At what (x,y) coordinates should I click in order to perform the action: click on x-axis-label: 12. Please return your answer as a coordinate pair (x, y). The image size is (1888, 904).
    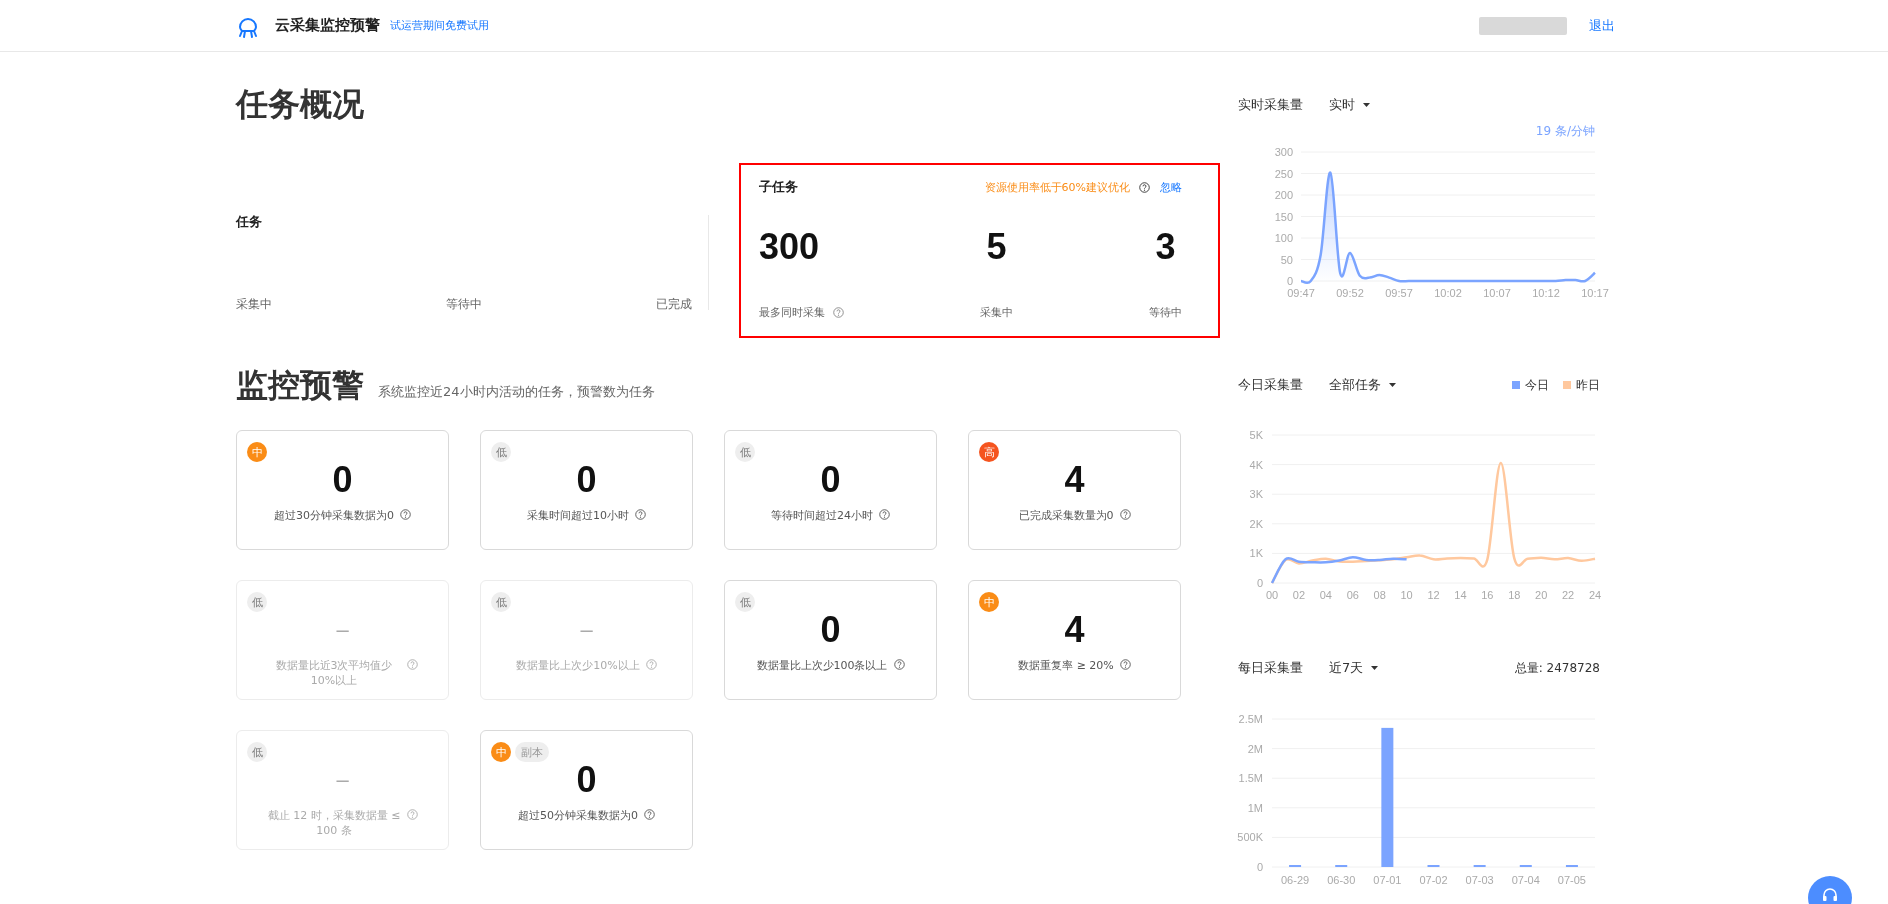
    Looking at the image, I should click on (1433, 595).